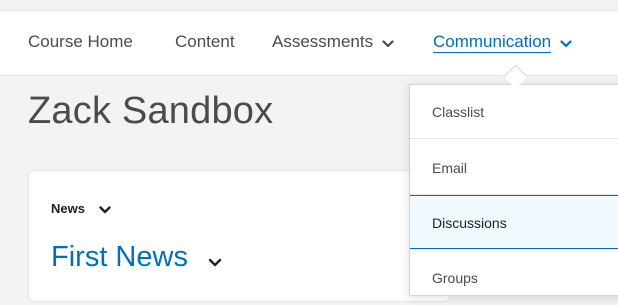 This screenshot has height=305, width=618. What do you see at coordinates (469, 223) in the screenshot?
I see `menu-item-discussions-label: Discussions` at bounding box center [469, 223].